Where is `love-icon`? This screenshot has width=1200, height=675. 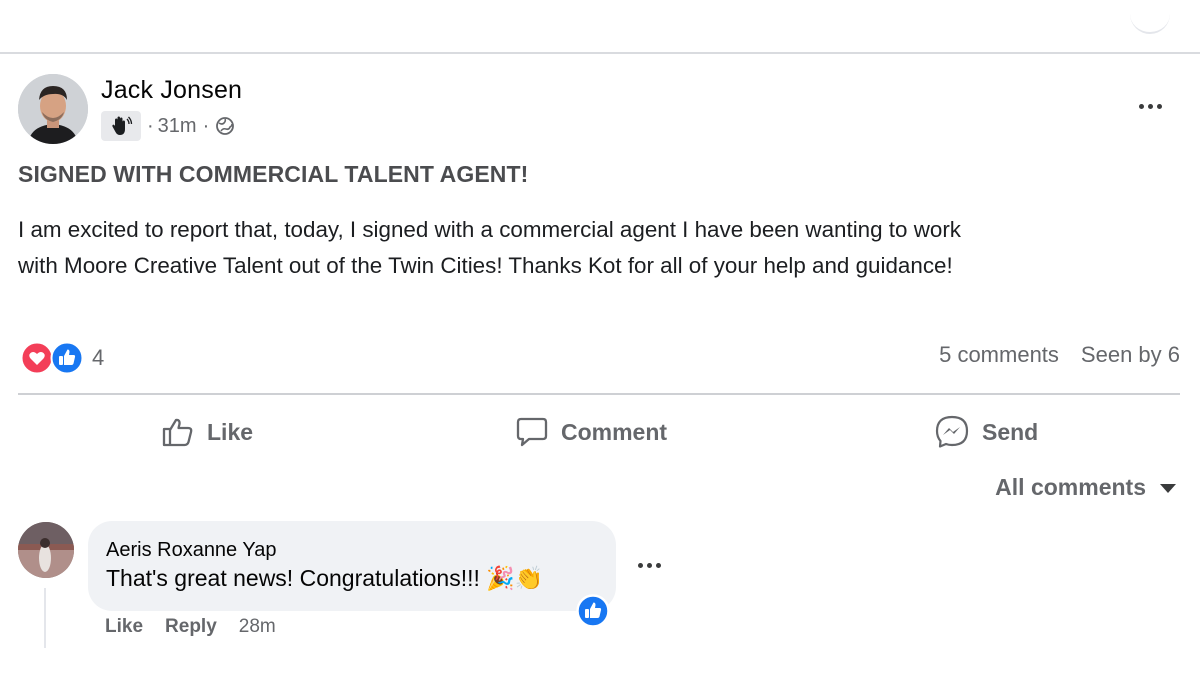
love-icon is located at coordinates (37, 358).